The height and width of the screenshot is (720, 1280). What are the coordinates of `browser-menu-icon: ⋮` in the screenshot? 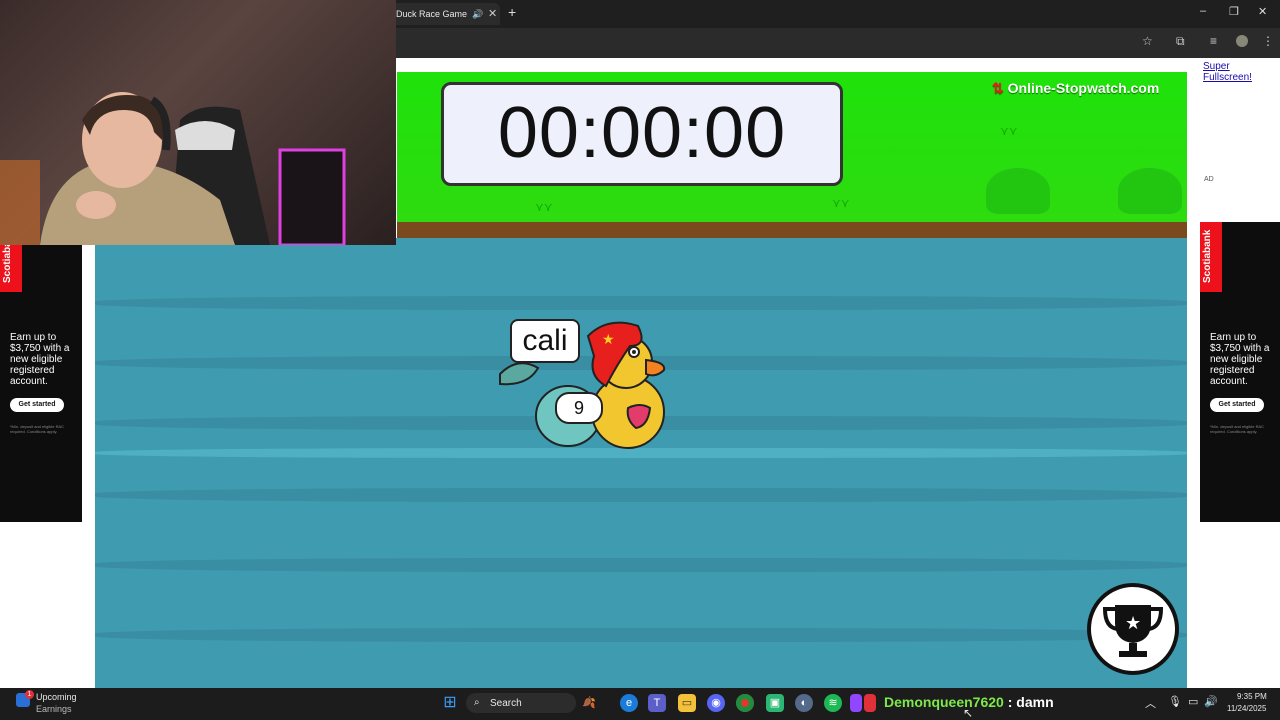 It's located at (1268, 41).